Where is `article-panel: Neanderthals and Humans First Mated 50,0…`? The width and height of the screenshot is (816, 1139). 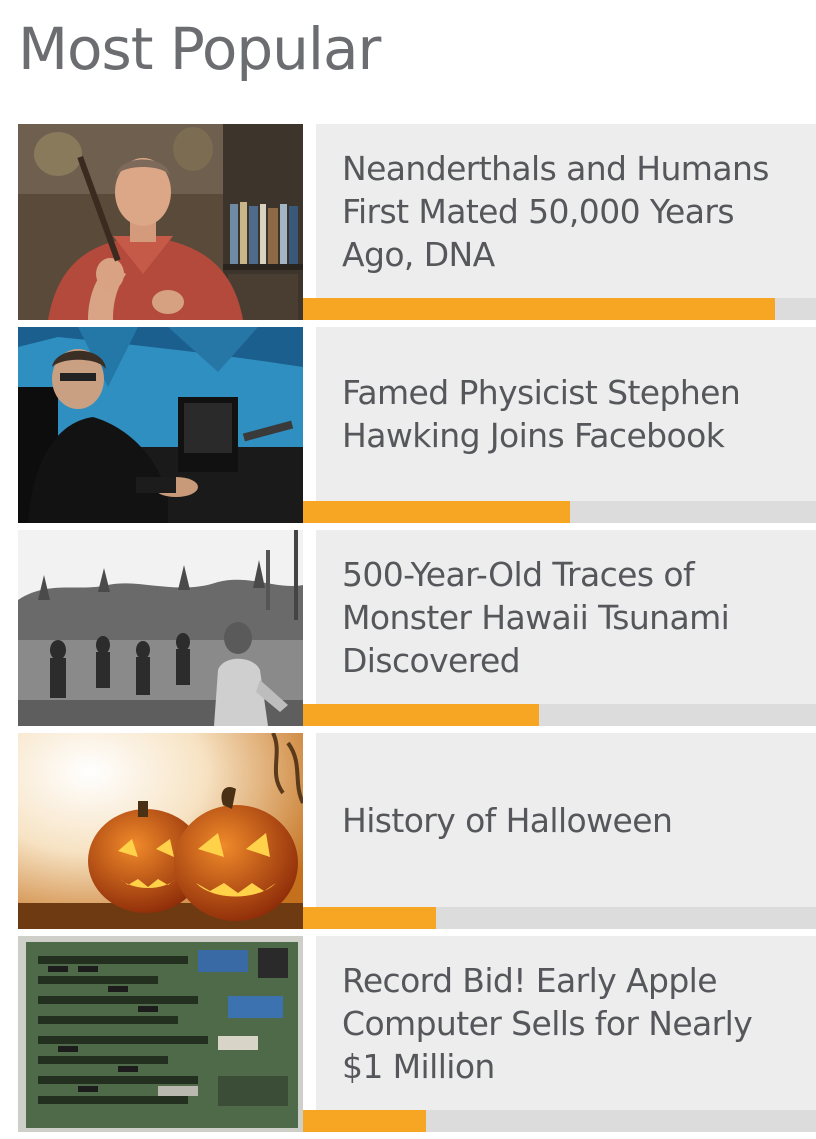 article-panel: Neanderthals and Humans First Mated 50,0… is located at coordinates (566, 222).